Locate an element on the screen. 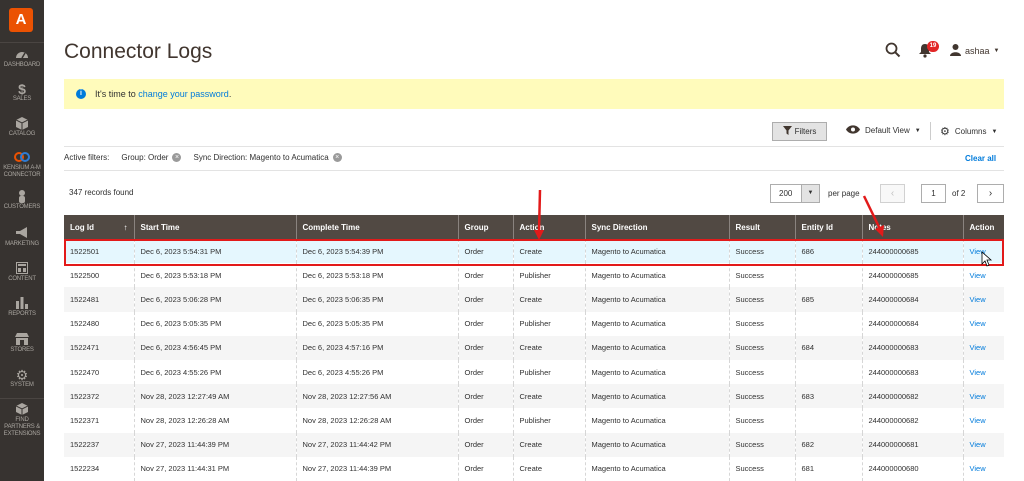  connector-icon is located at coordinates (22, 158).